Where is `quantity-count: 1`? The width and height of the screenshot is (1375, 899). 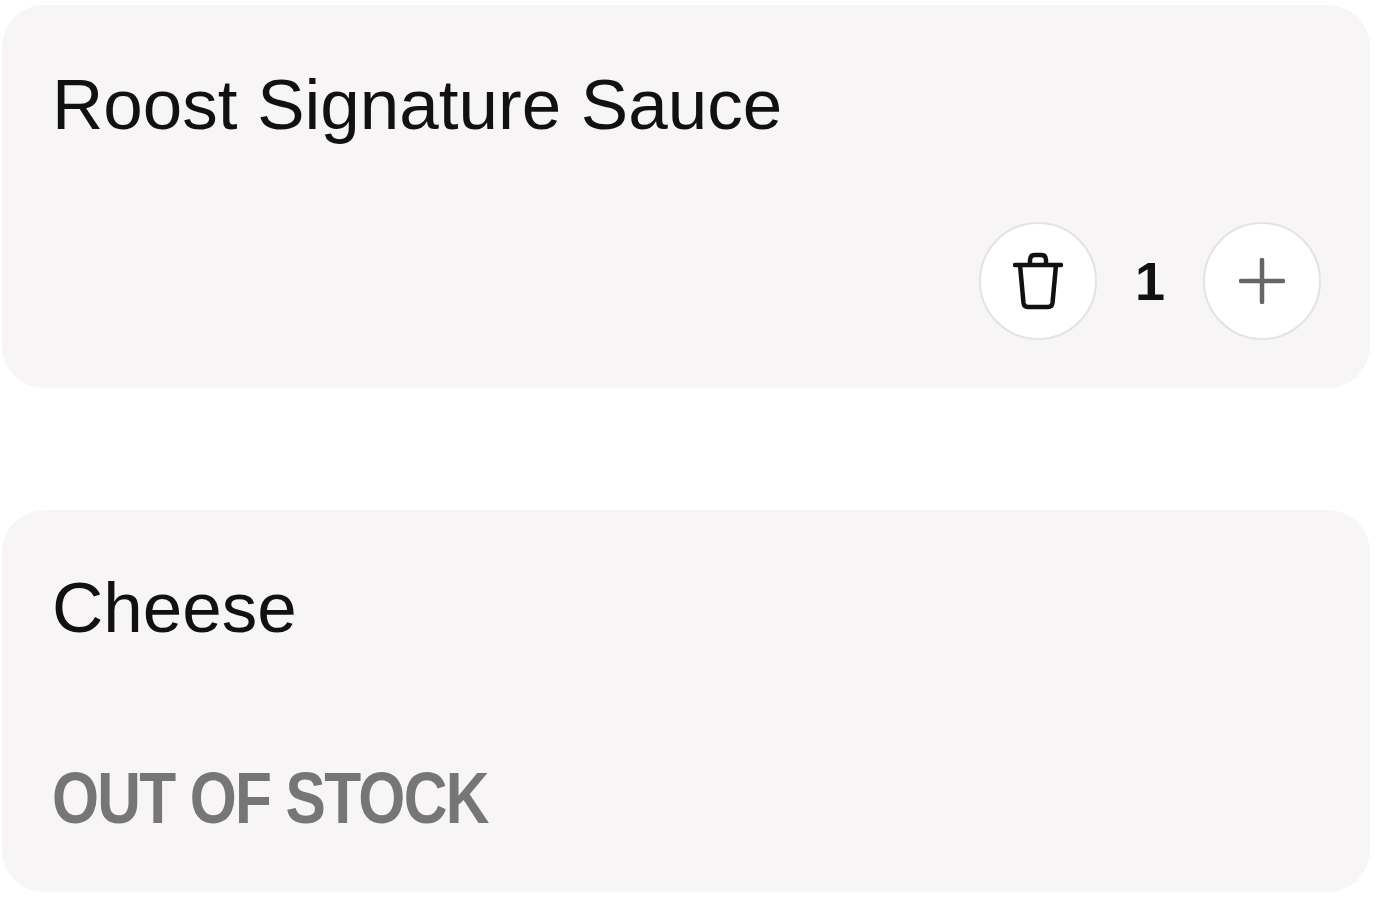
quantity-count: 1 is located at coordinates (1149, 281).